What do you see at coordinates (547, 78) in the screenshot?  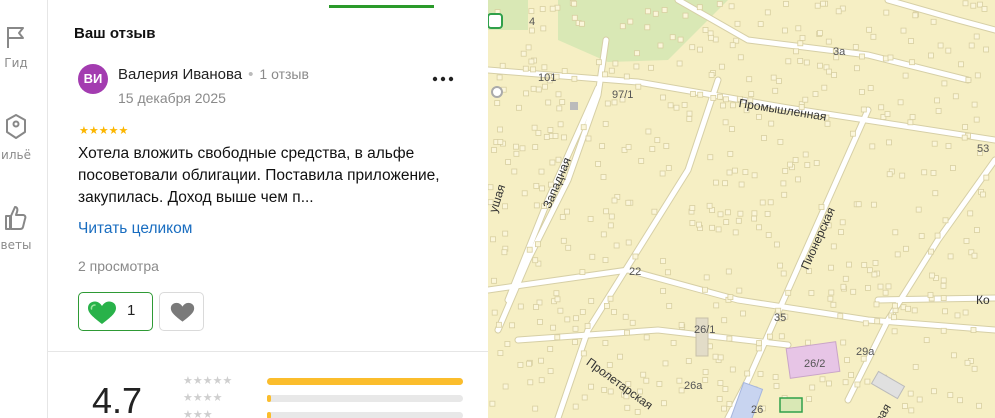 I see `house-number: 101` at bounding box center [547, 78].